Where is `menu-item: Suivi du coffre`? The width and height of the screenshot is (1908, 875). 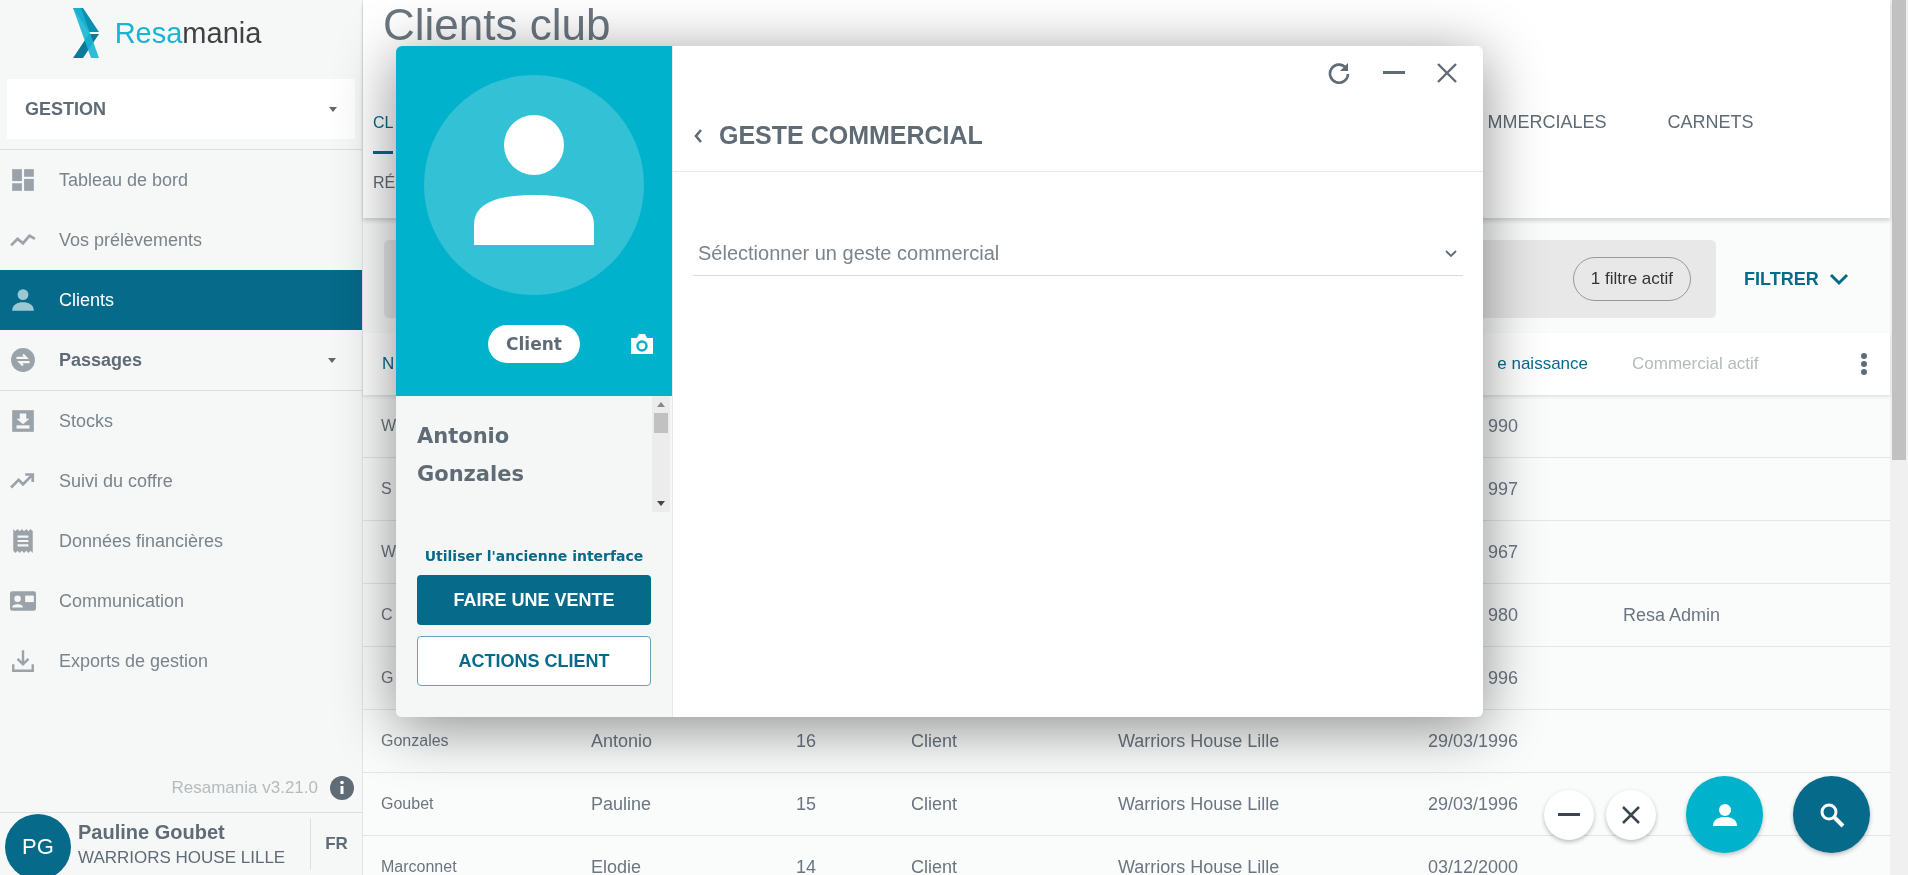
menu-item: Suivi du coffre is located at coordinates (181, 481).